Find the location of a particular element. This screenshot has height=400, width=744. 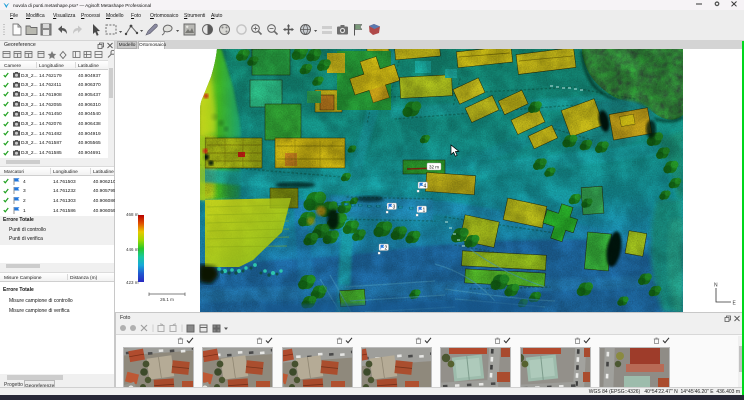

svg-text: 1 is located at coordinates (424, 210).